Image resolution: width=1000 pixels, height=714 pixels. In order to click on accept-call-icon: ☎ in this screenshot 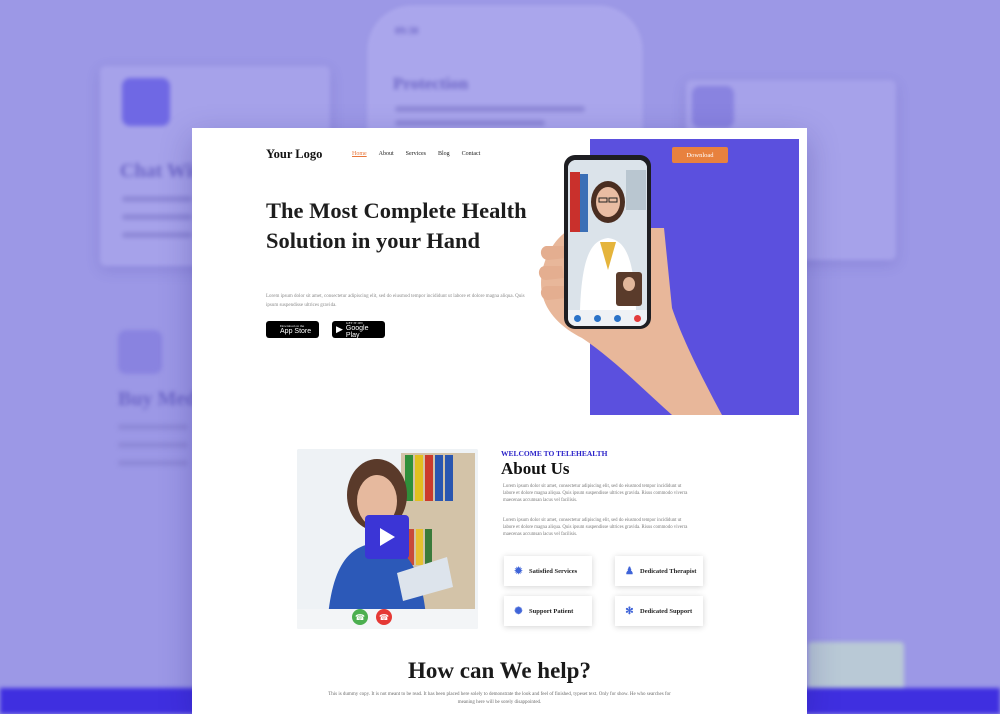, I will do `click(360, 617)`.